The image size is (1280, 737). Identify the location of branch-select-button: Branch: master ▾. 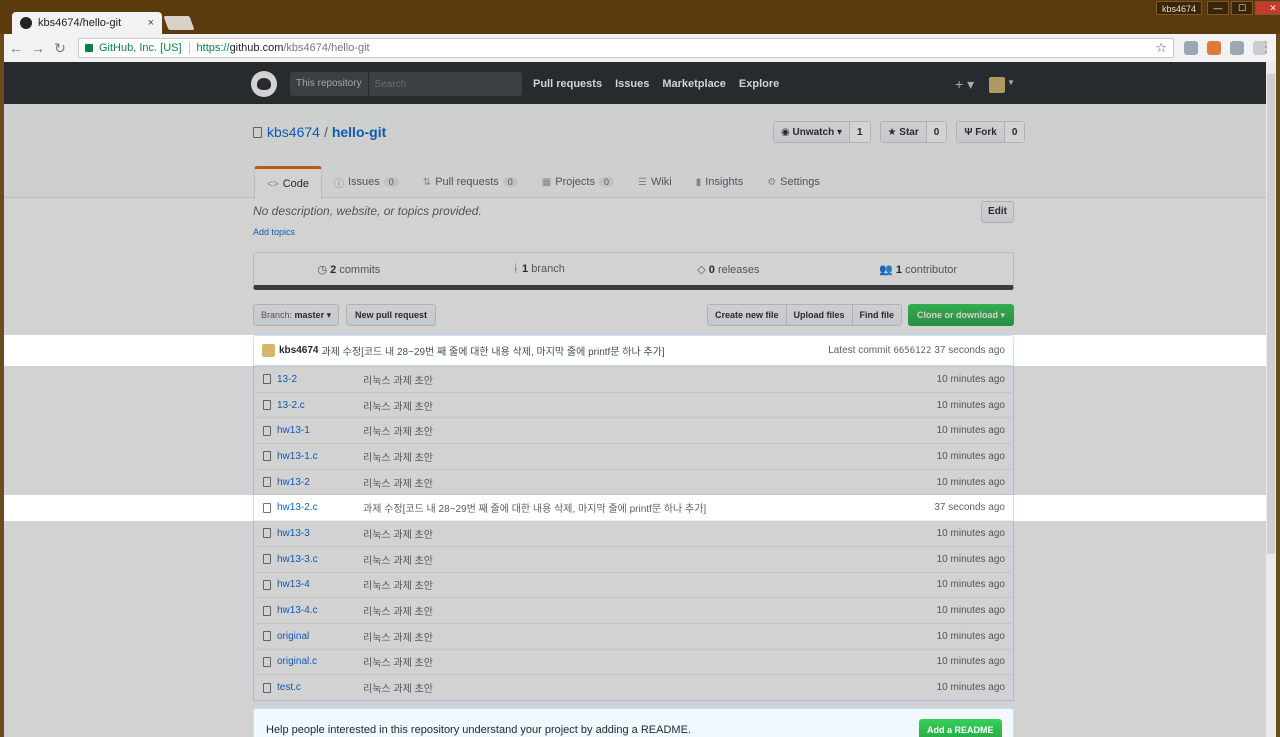
(296, 315).